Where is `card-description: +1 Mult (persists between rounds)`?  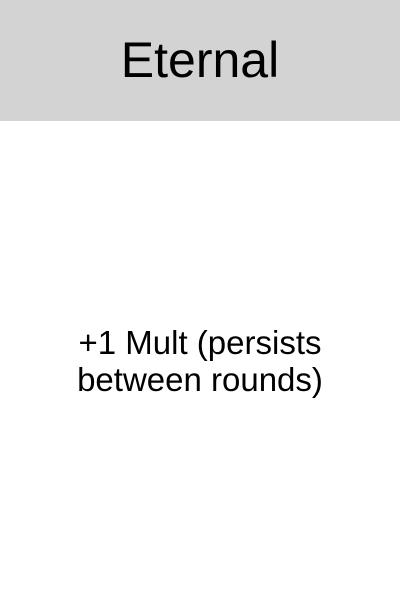 card-description: +1 Mult (persists between rounds) is located at coordinates (200, 360).